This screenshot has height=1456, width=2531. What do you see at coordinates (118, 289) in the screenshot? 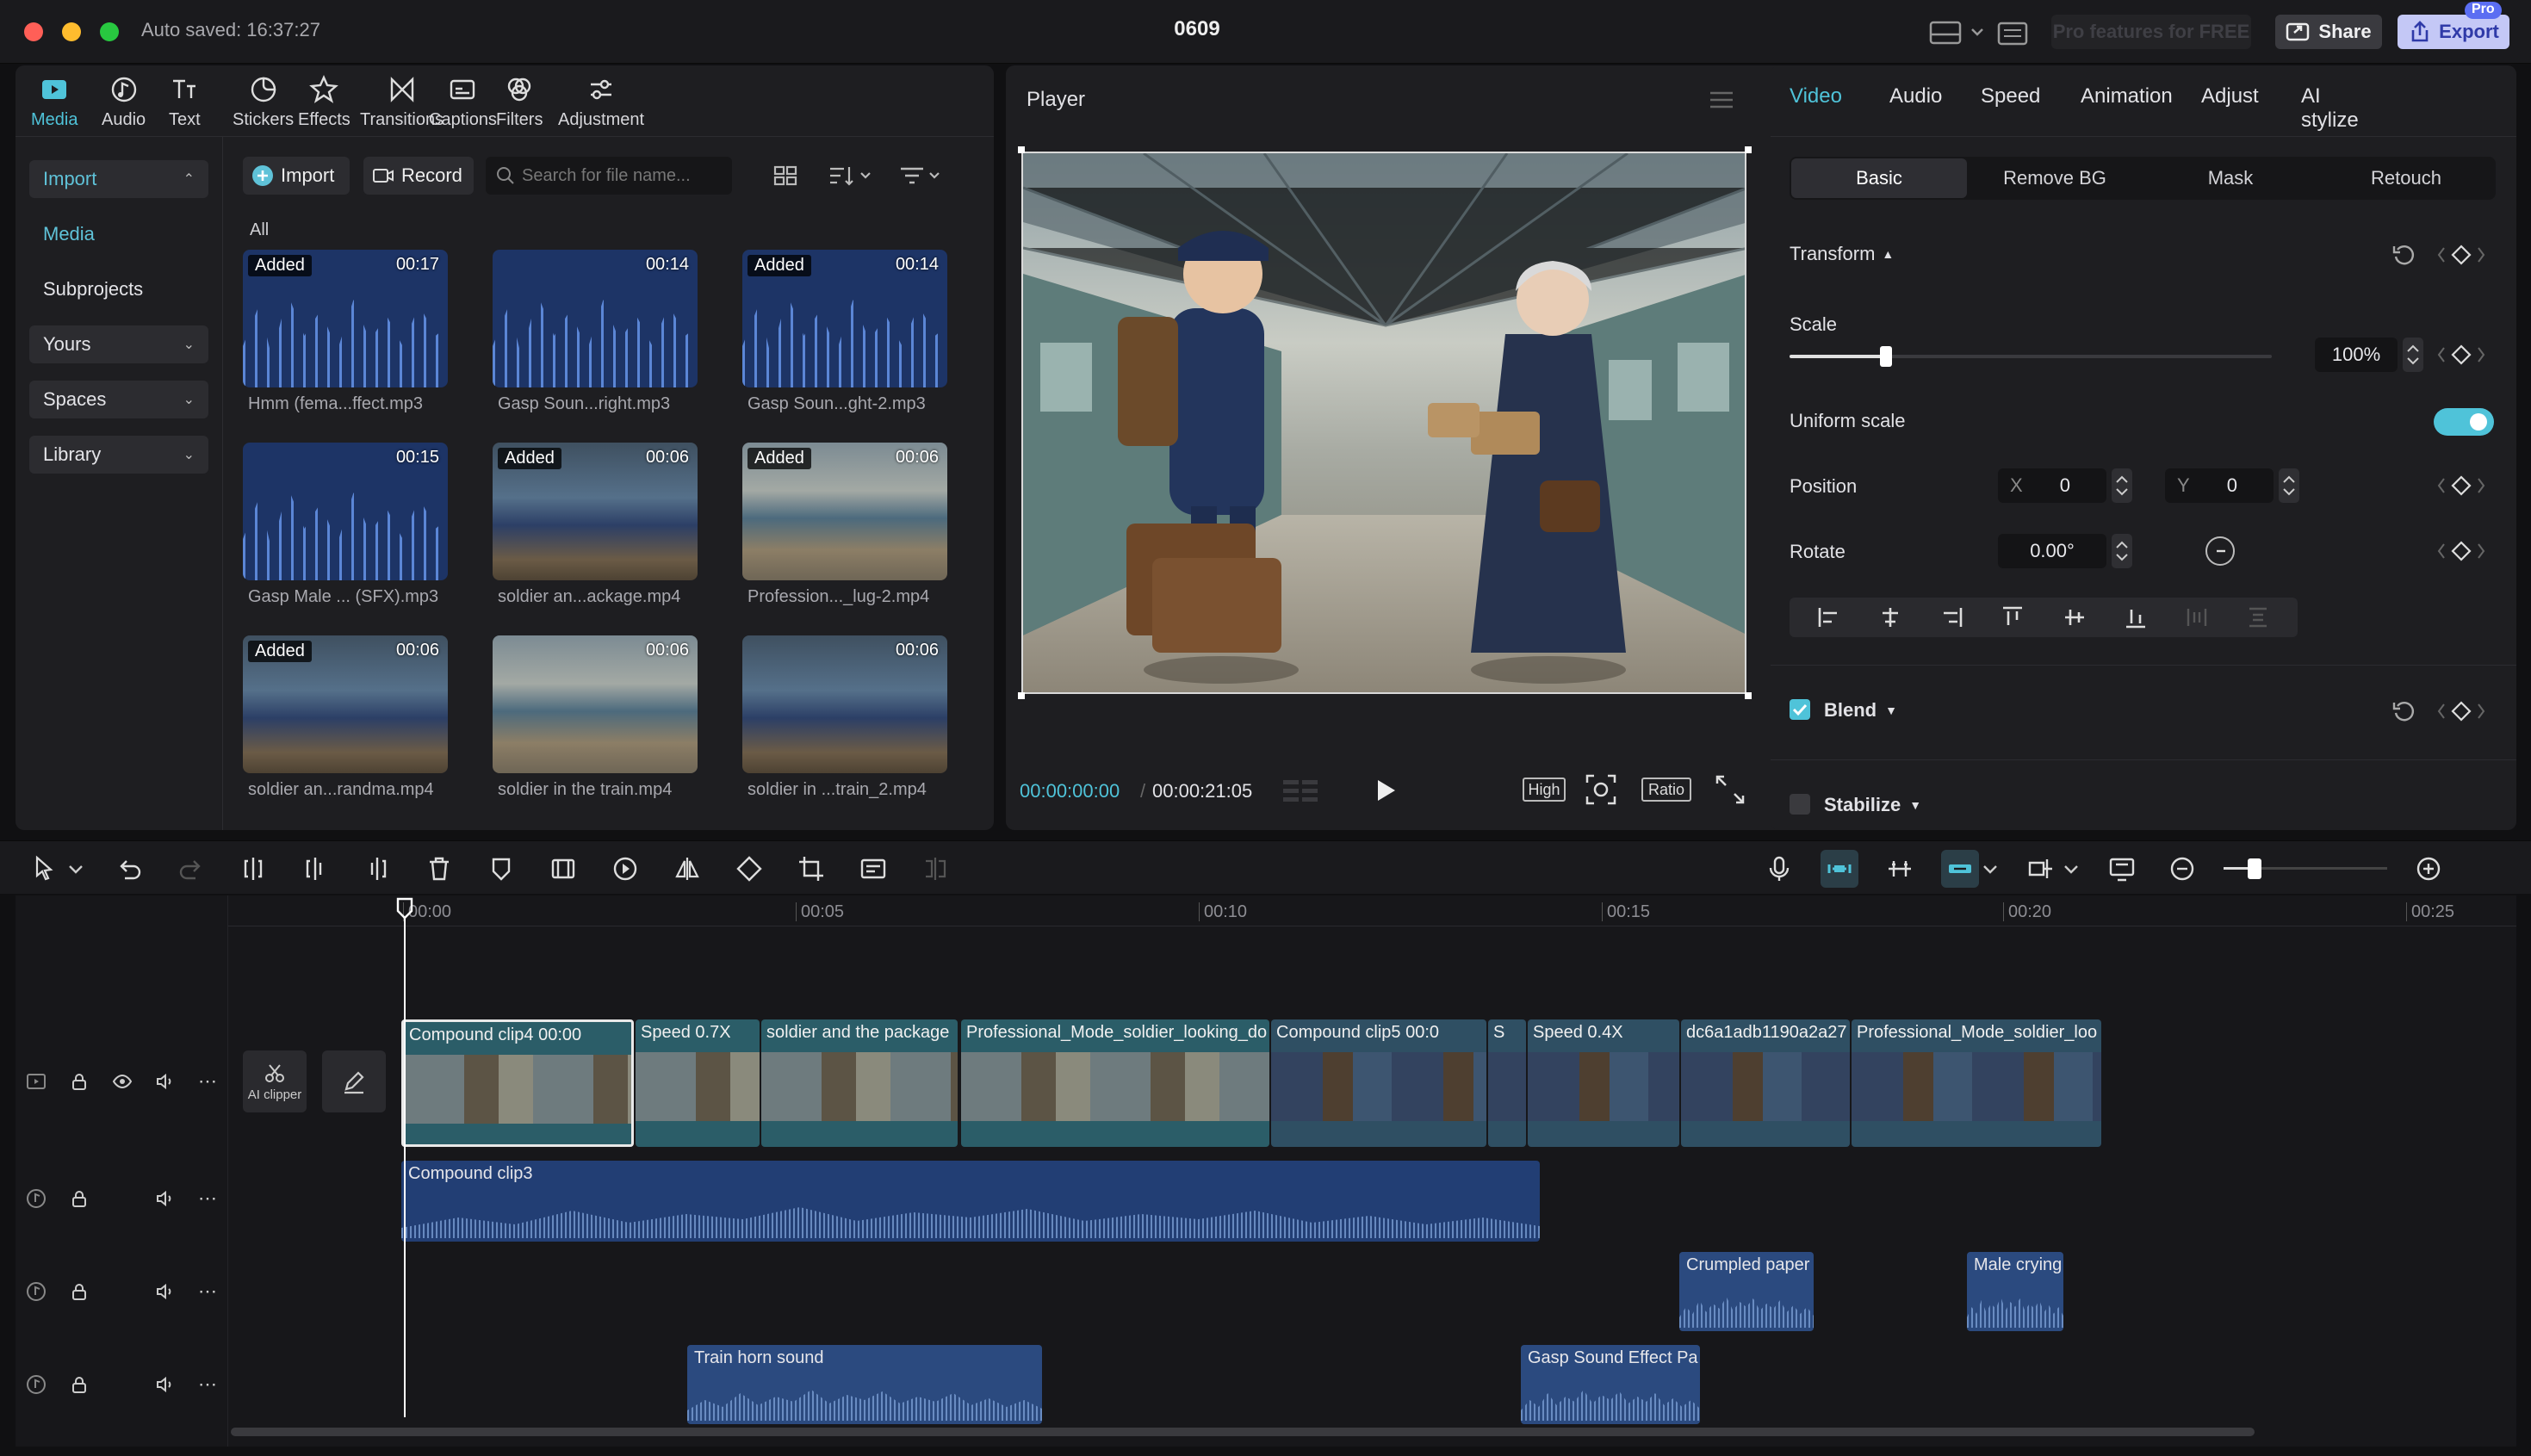
I see `sidebar-subprojects: Subprojects` at bounding box center [118, 289].